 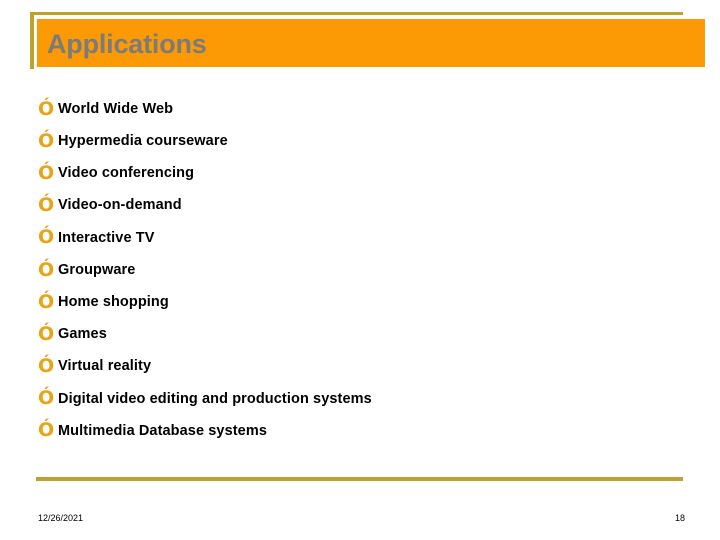 I want to click on footer-divider-rule, so click(x=359, y=479).